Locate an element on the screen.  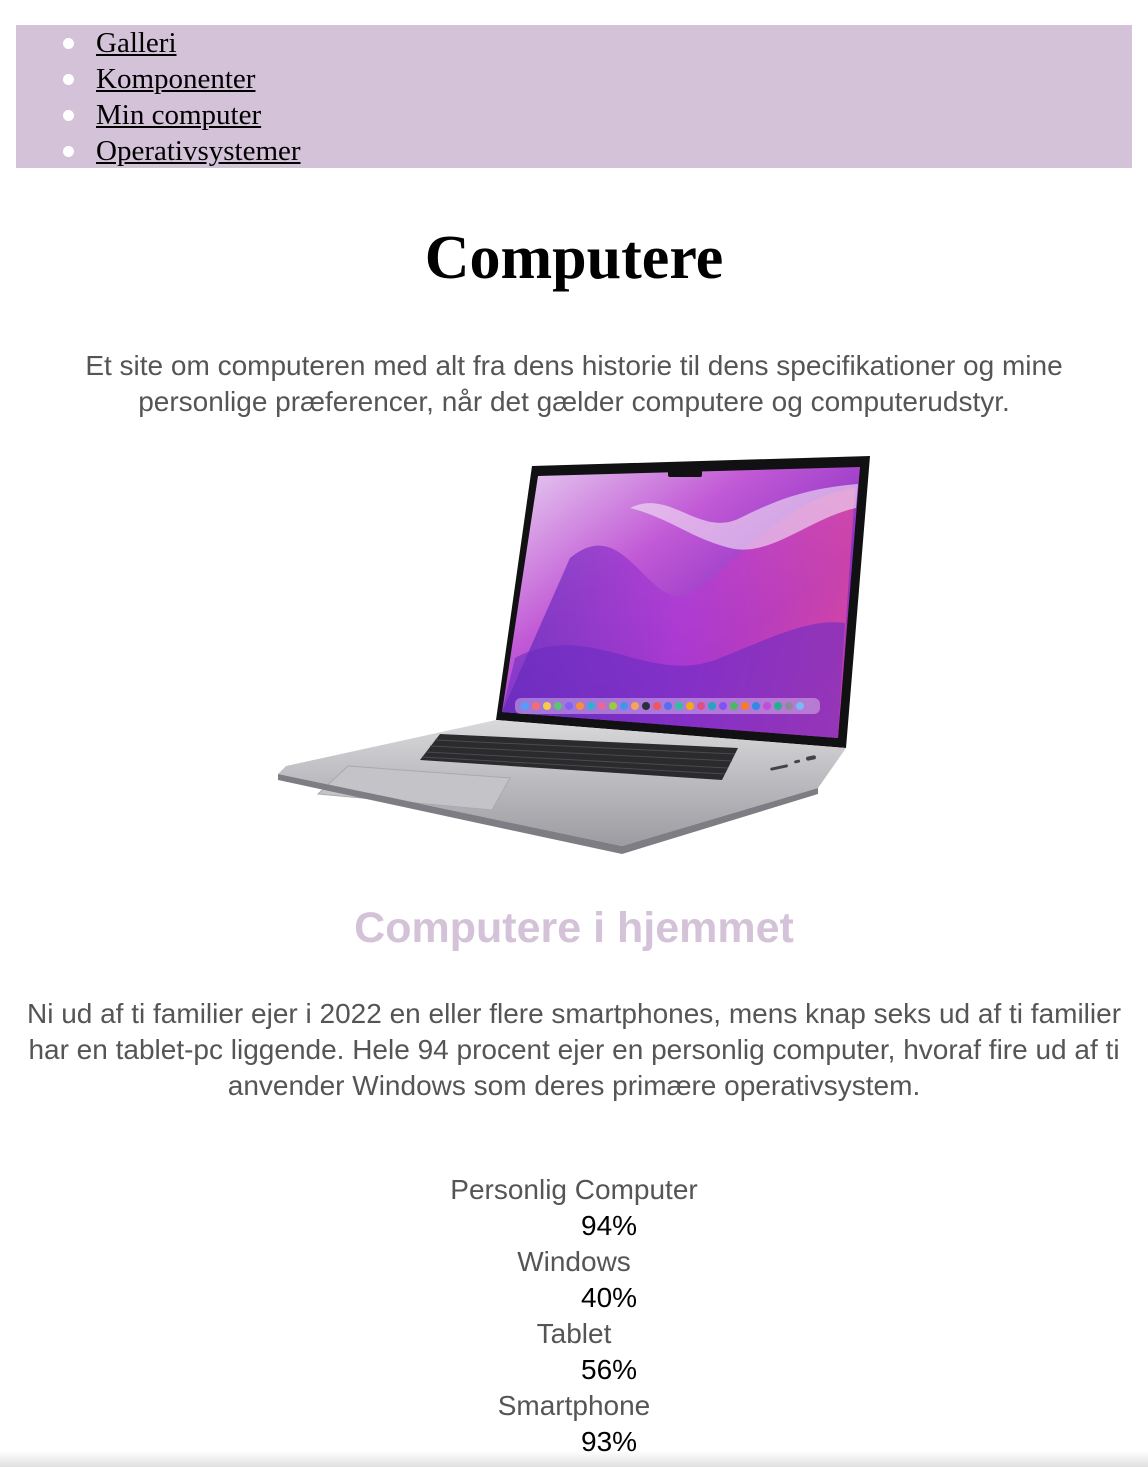
nav-item-galleri: Galleri is located at coordinates (574, 43).